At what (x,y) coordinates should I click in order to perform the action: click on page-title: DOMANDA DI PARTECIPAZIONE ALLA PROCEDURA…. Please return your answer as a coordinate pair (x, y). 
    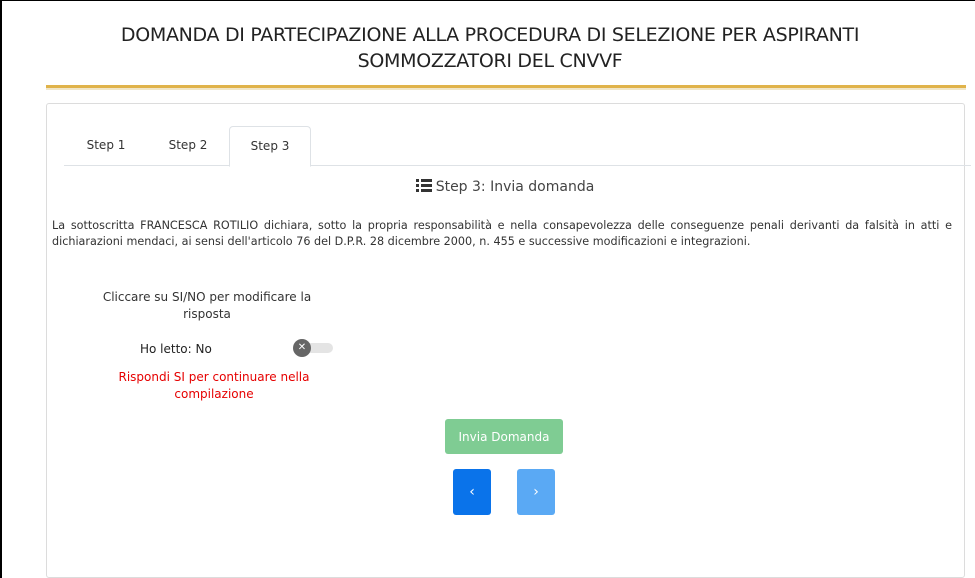
    Looking at the image, I should click on (490, 48).